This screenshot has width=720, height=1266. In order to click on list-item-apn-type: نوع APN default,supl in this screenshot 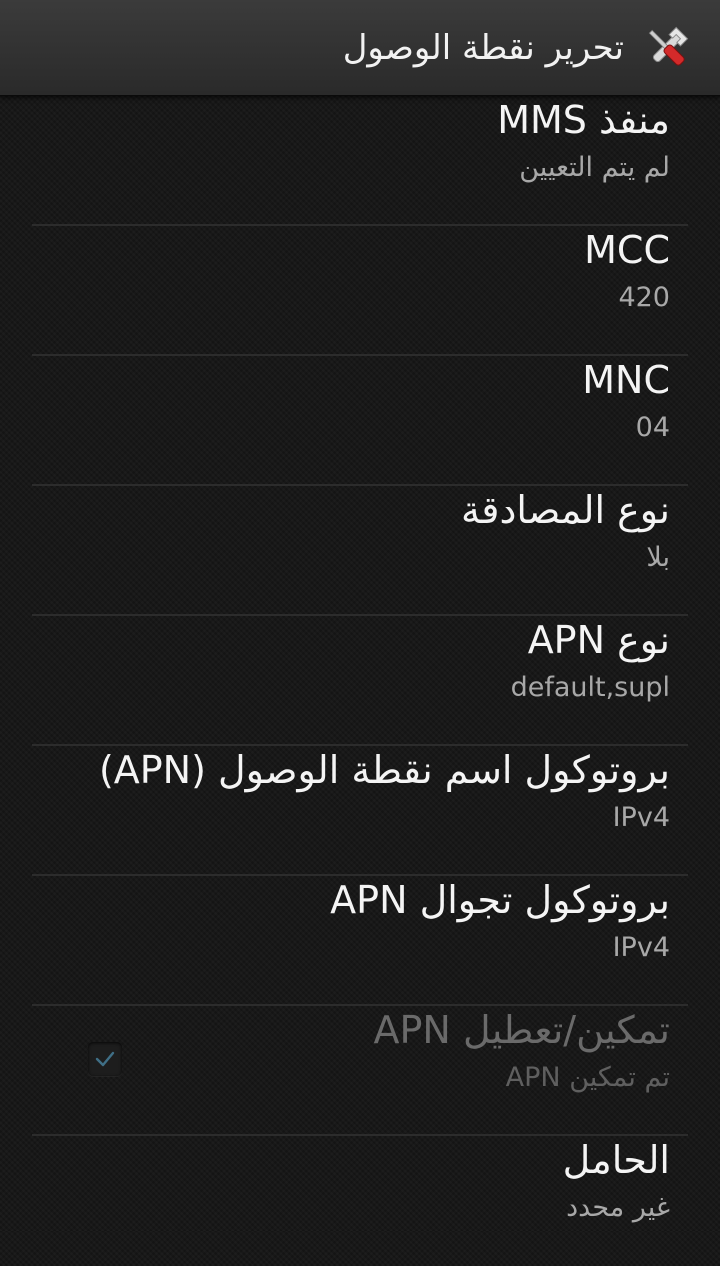, I will do `click(360, 681)`.